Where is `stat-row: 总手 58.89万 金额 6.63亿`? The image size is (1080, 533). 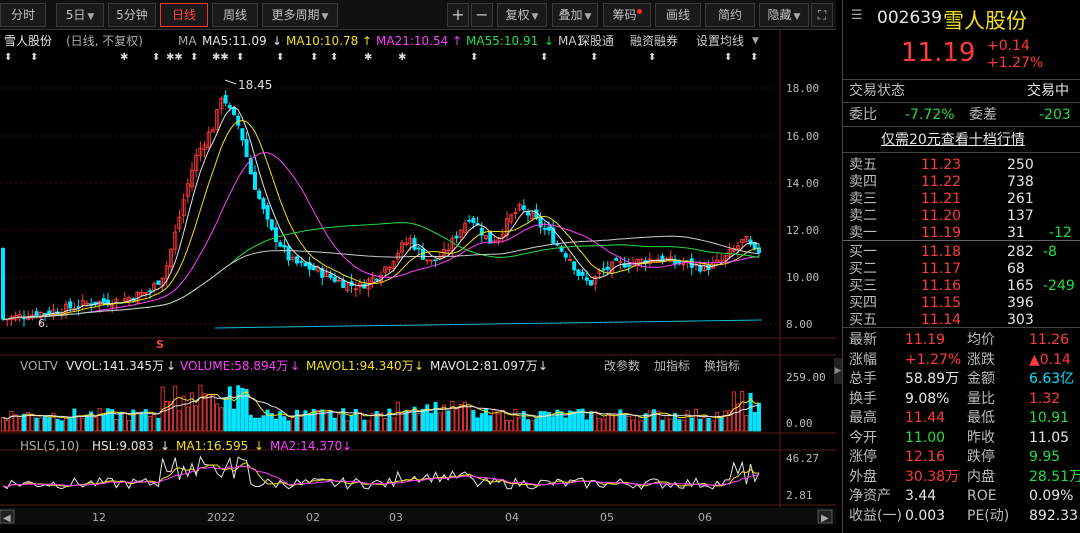
stat-row: 总手 58.89万 金额 6.63亿 is located at coordinates (961, 379).